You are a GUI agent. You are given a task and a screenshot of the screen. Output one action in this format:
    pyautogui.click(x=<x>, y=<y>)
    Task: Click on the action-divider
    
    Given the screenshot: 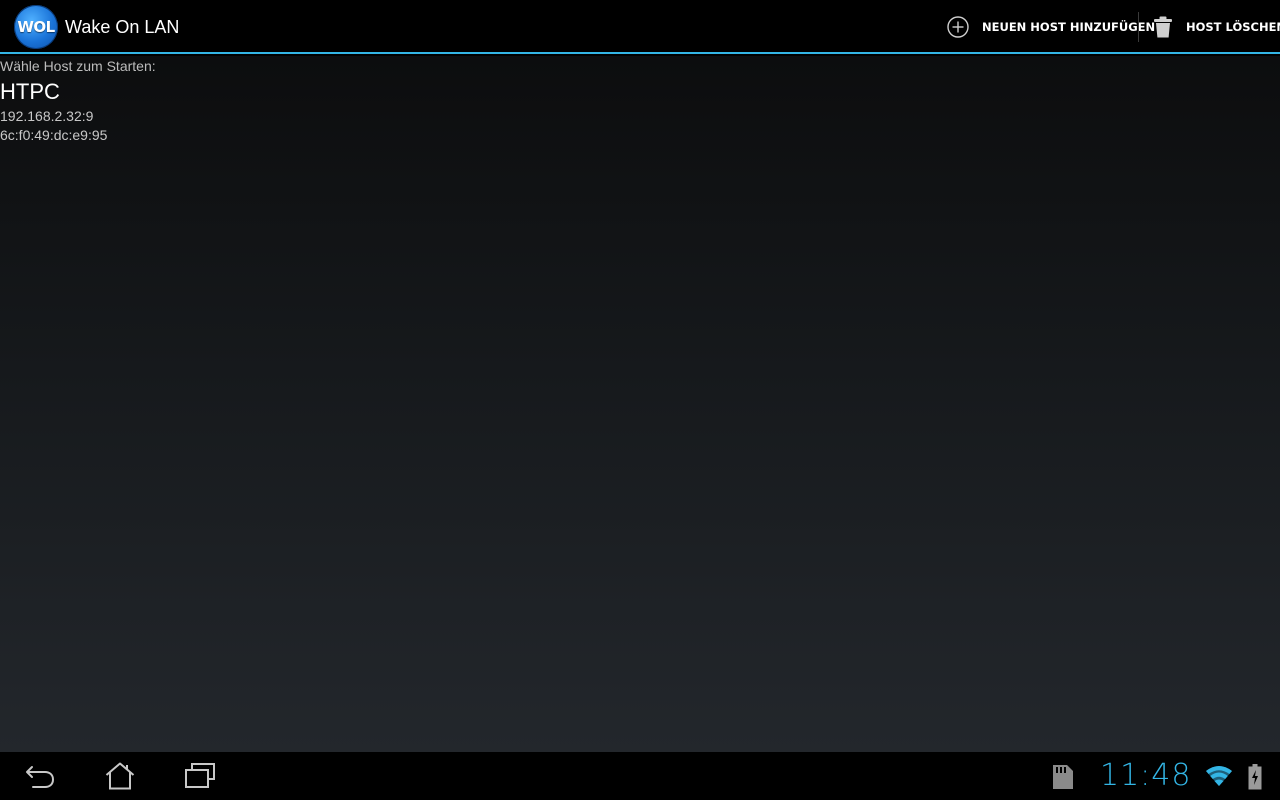 What is the action you would take?
    pyautogui.click(x=1138, y=27)
    